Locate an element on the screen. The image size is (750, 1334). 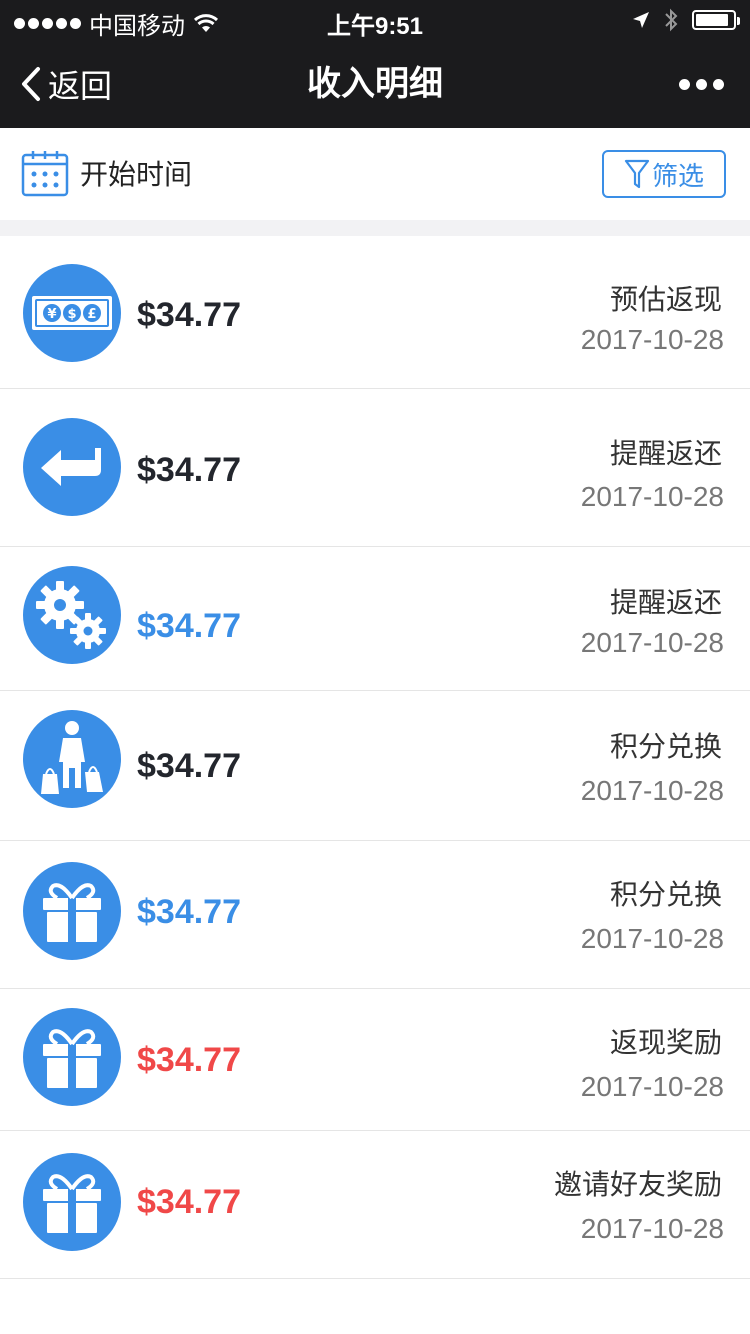
list-item: ¥ $ £ $34.77 预估返现 2017-10-28 is located at coordinates (375, 312).